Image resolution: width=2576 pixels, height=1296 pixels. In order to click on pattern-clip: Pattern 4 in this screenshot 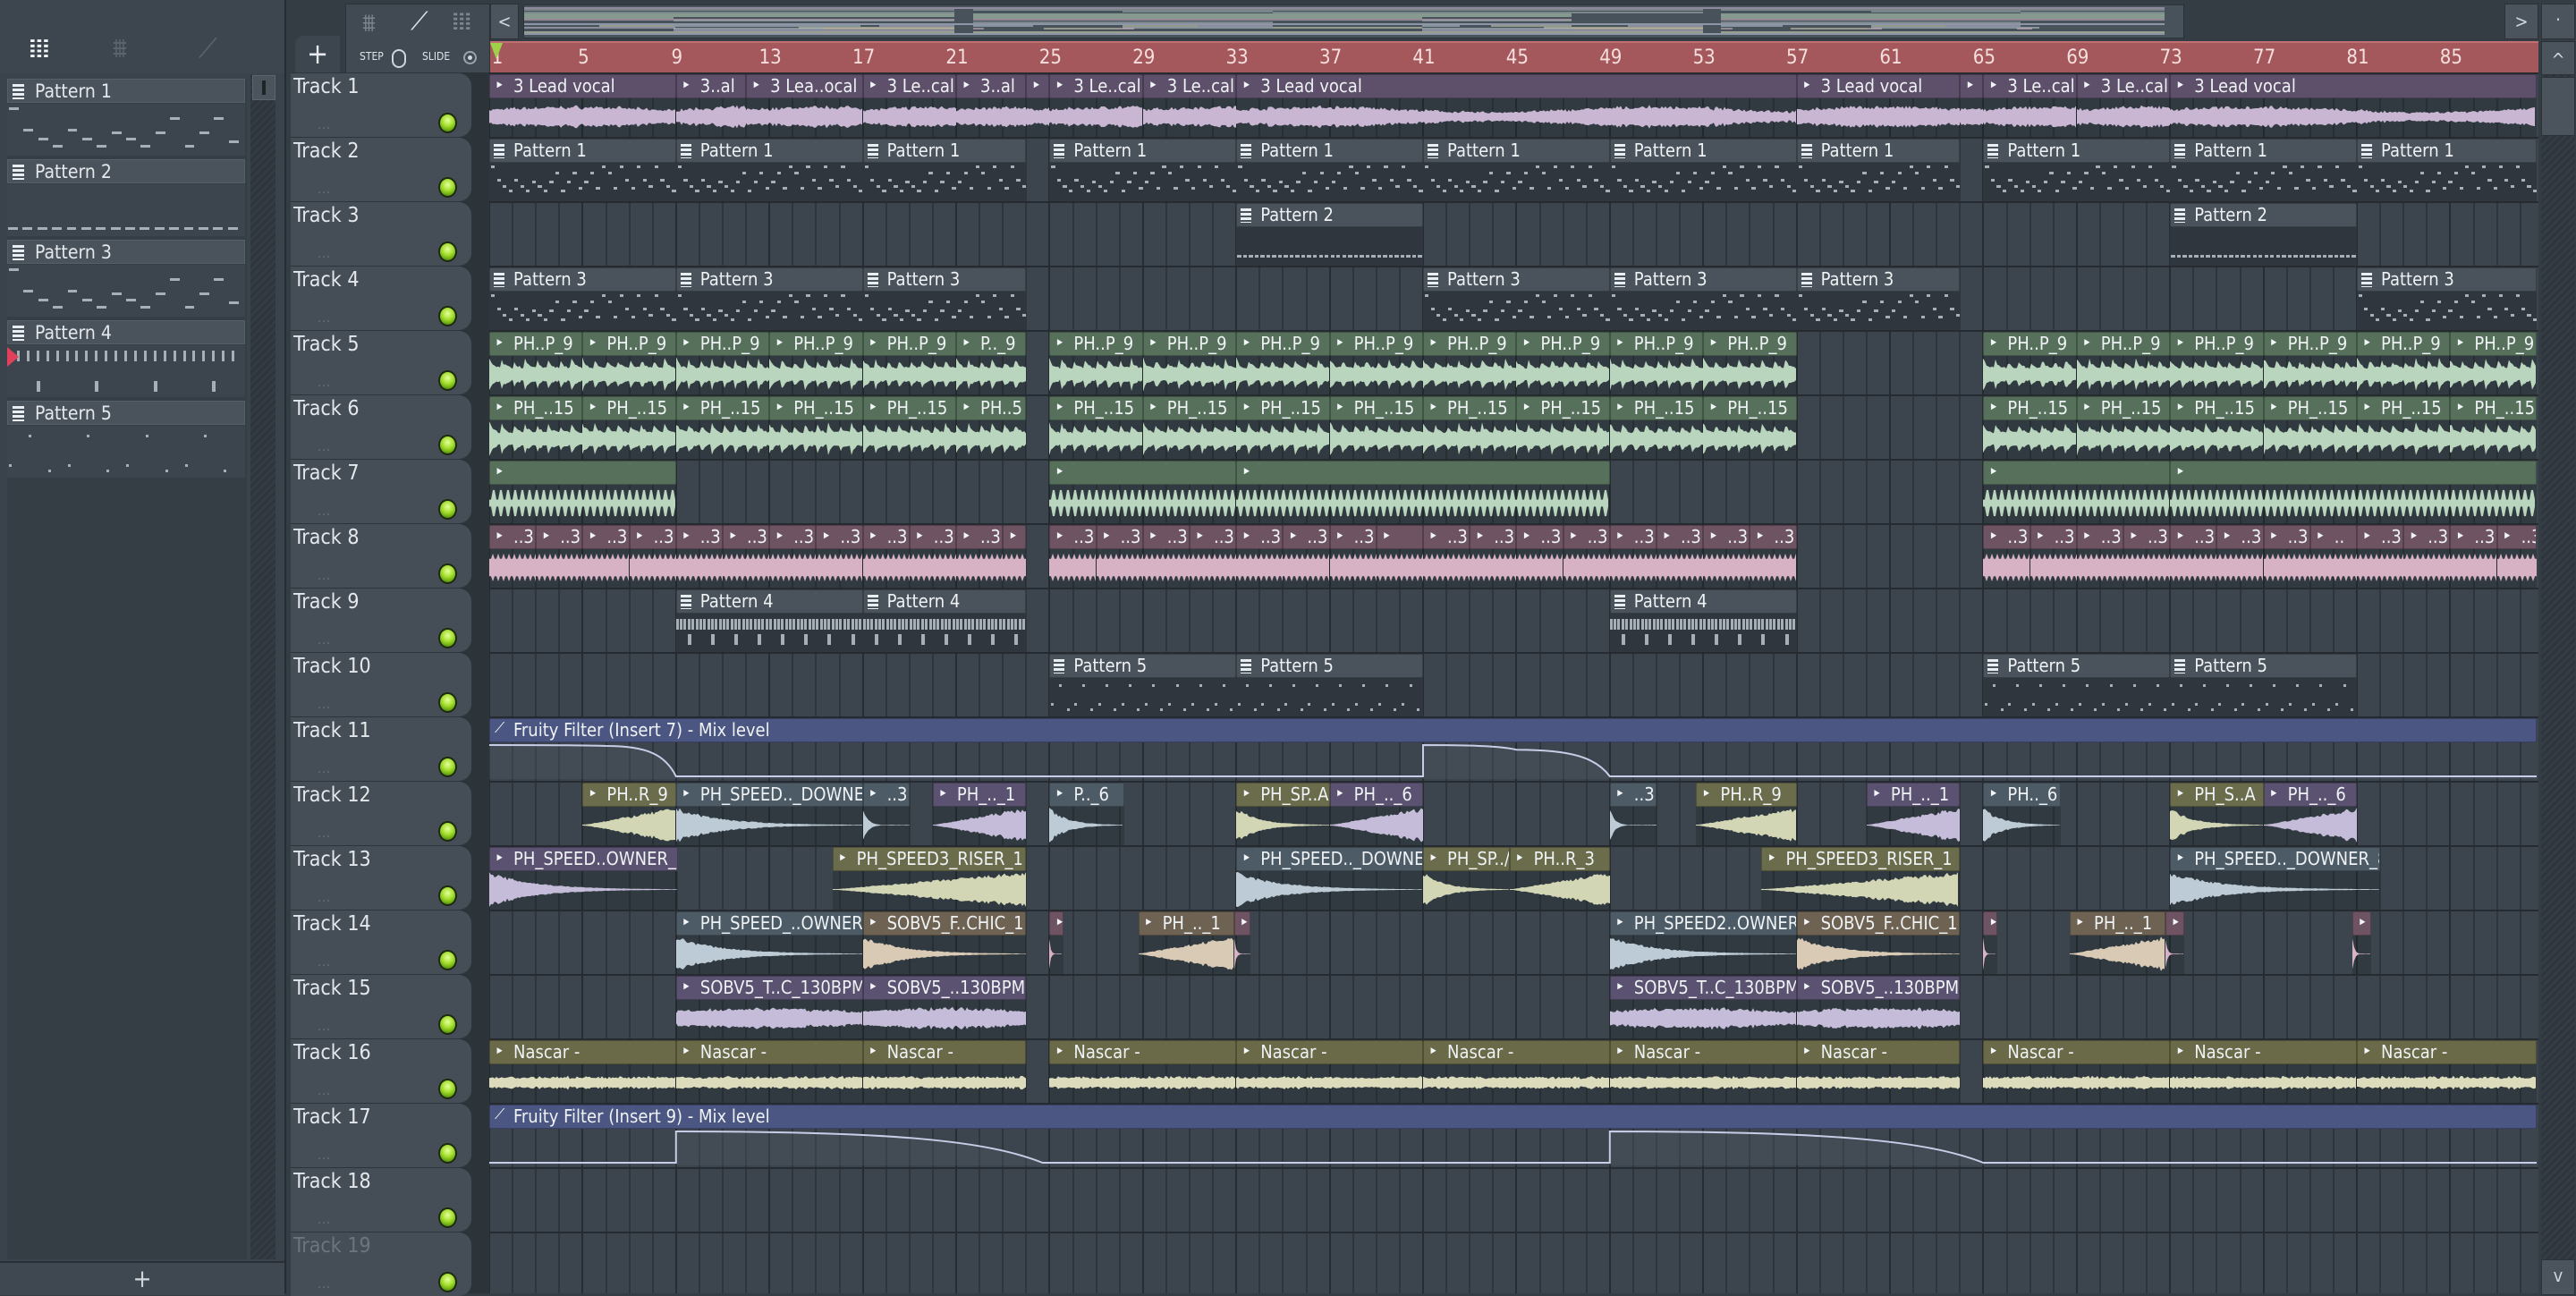, I will do `click(944, 621)`.